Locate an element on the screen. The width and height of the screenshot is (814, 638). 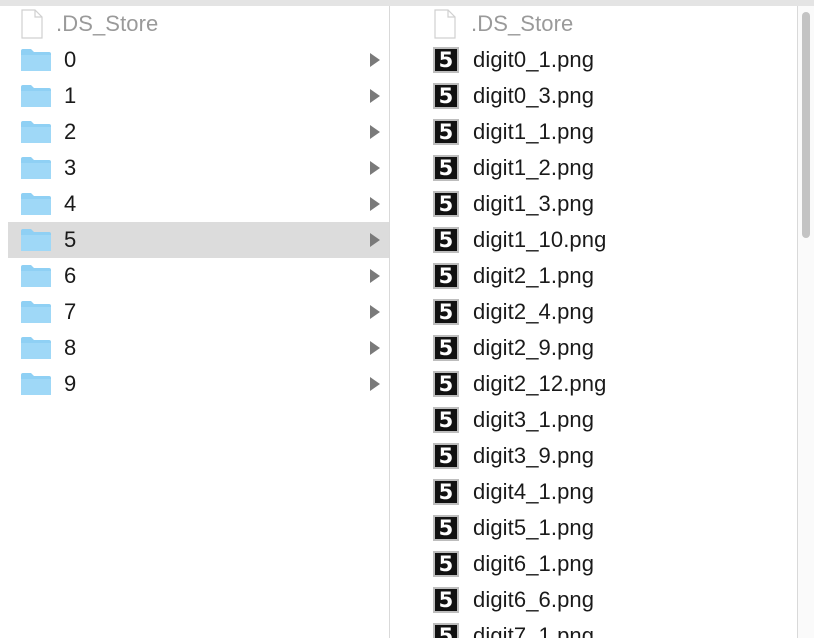
item-label: digit5_1.png is located at coordinates (534, 527).